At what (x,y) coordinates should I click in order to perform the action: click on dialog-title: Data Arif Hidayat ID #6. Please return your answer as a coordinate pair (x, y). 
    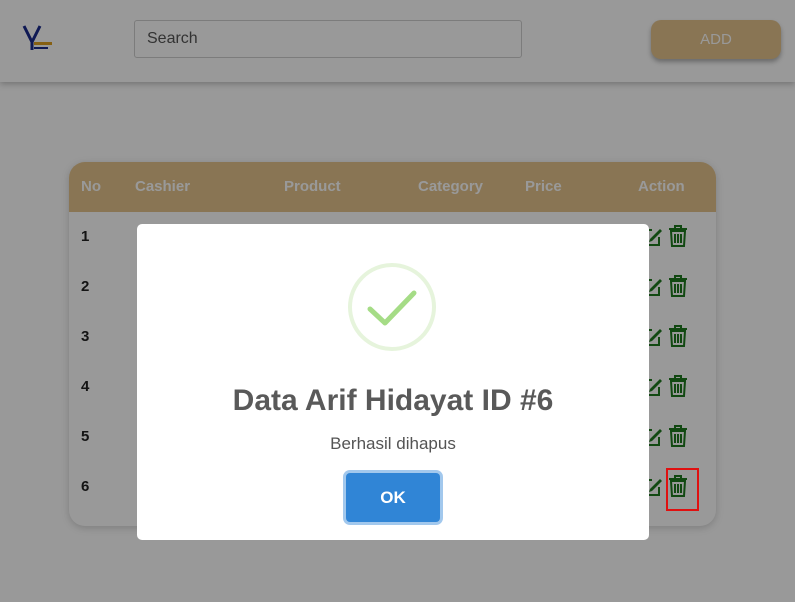
    Looking at the image, I should click on (393, 400).